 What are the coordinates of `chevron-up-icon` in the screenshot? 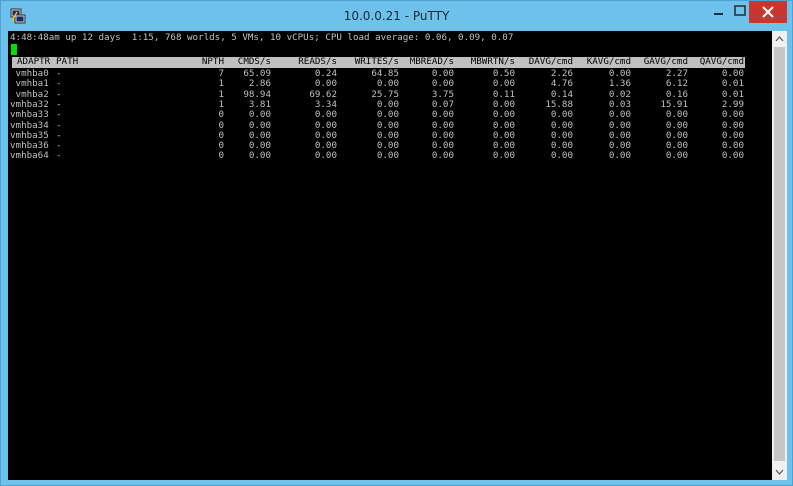 It's located at (779, 39).